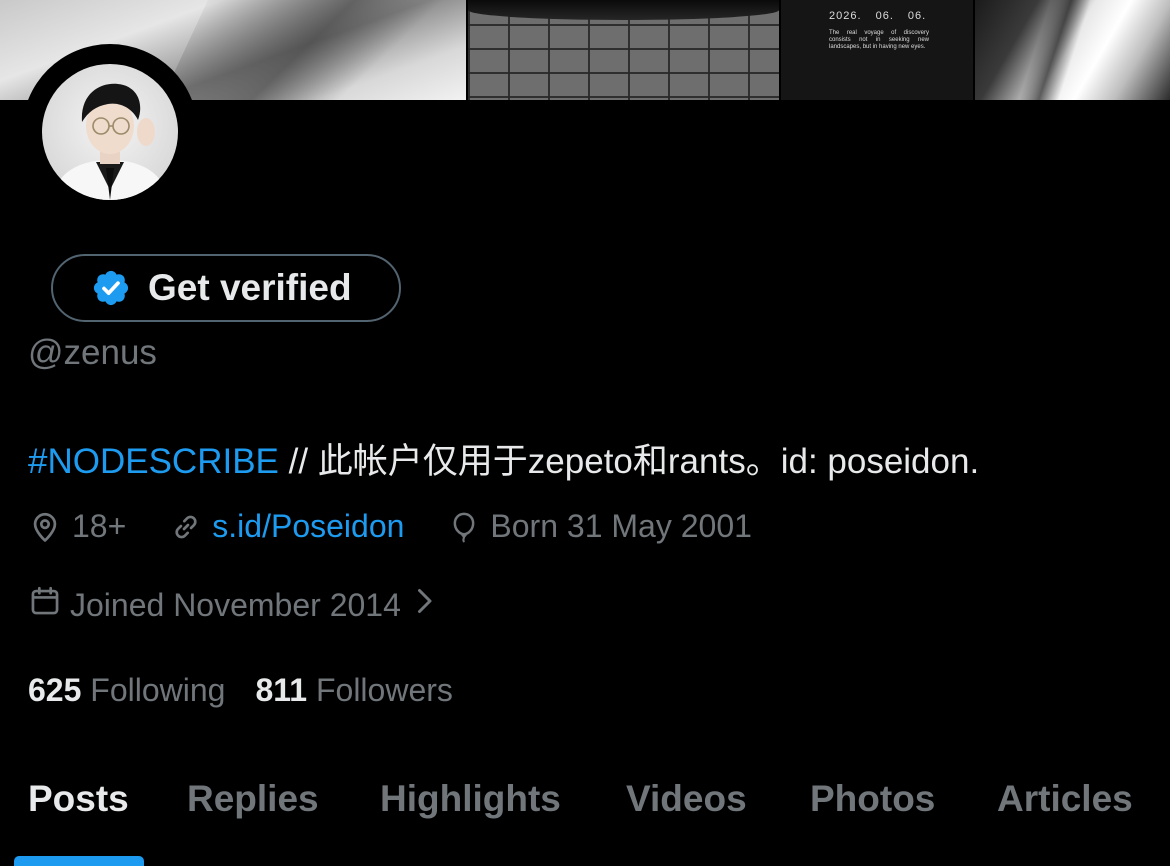 This screenshot has height=866, width=1170. What do you see at coordinates (79, 861) in the screenshot?
I see `active-tab-indicator` at bounding box center [79, 861].